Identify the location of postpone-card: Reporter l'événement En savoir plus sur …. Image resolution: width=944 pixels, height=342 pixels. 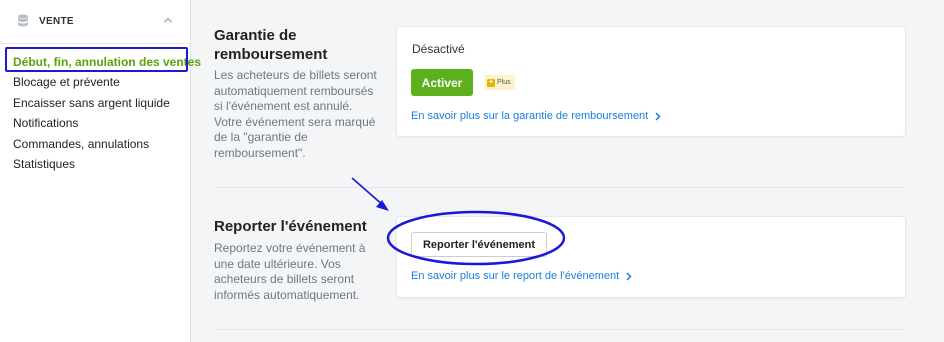
(651, 257).